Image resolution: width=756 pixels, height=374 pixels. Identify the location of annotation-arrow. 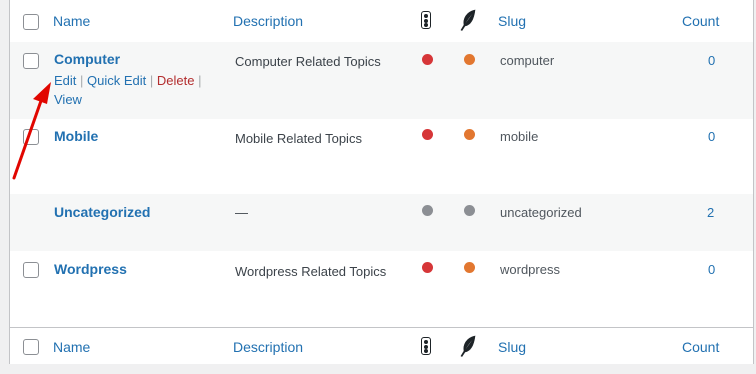
(31, 131).